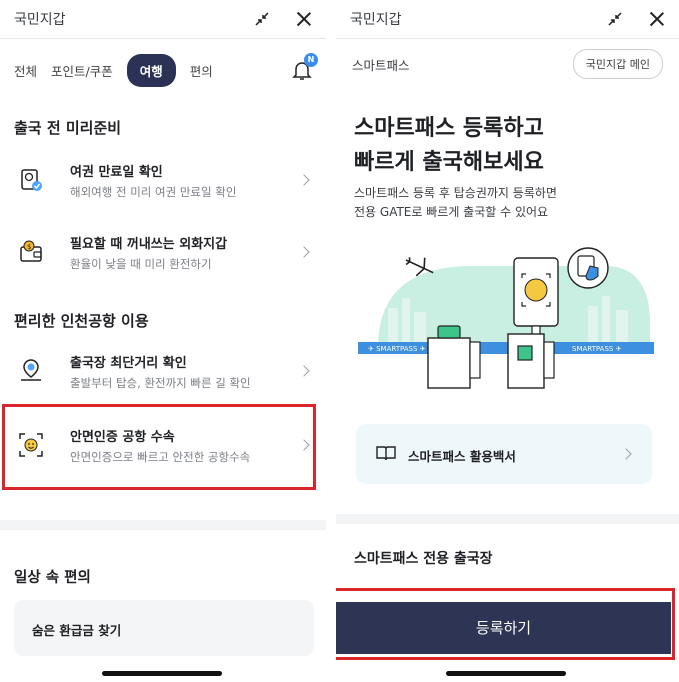  What do you see at coordinates (81, 321) in the screenshot?
I see `section-incheon-airport: 편리한 인천공항 이용` at bounding box center [81, 321].